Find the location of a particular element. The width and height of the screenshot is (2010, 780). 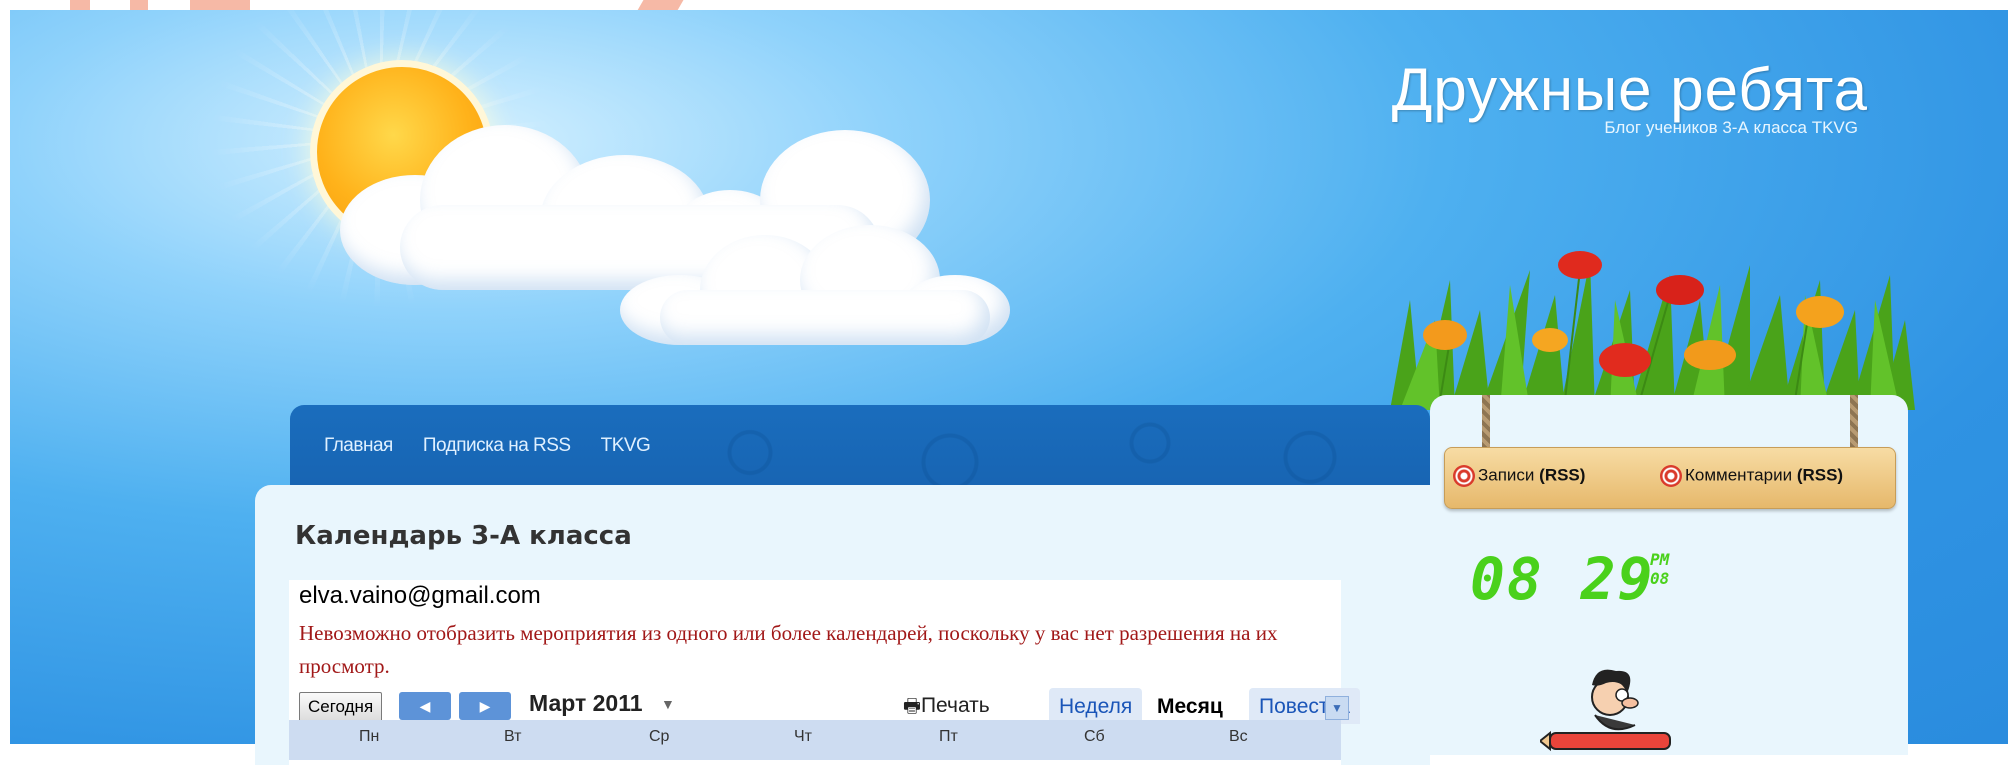

clock-ampm: PM is located at coordinates (1660, 559).